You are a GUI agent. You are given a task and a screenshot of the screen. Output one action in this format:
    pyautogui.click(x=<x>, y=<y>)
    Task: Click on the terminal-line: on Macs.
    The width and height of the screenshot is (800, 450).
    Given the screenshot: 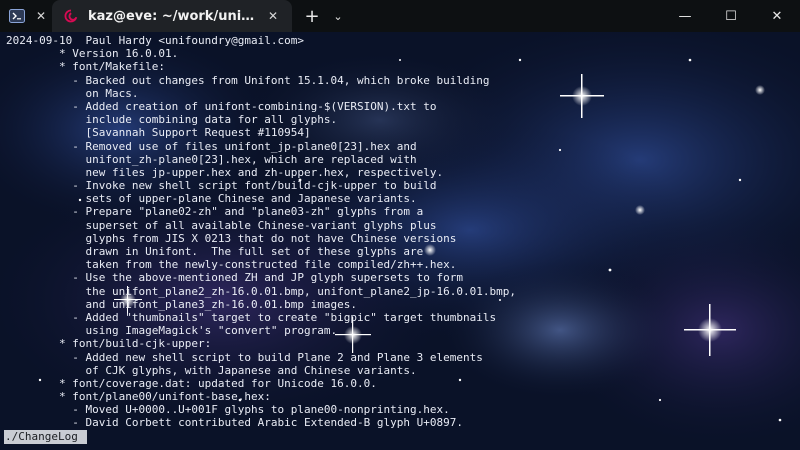 What is the action you would take?
    pyautogui.click(x=72, y=93)
    